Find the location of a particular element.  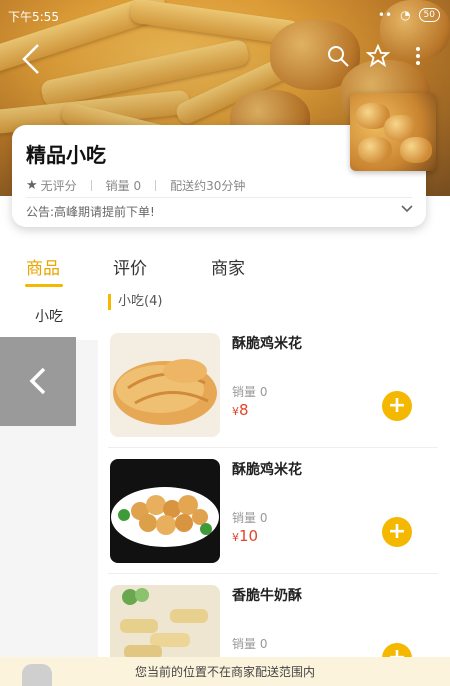

shop-name: 精品小吃 is located at coordinates (66, 155).